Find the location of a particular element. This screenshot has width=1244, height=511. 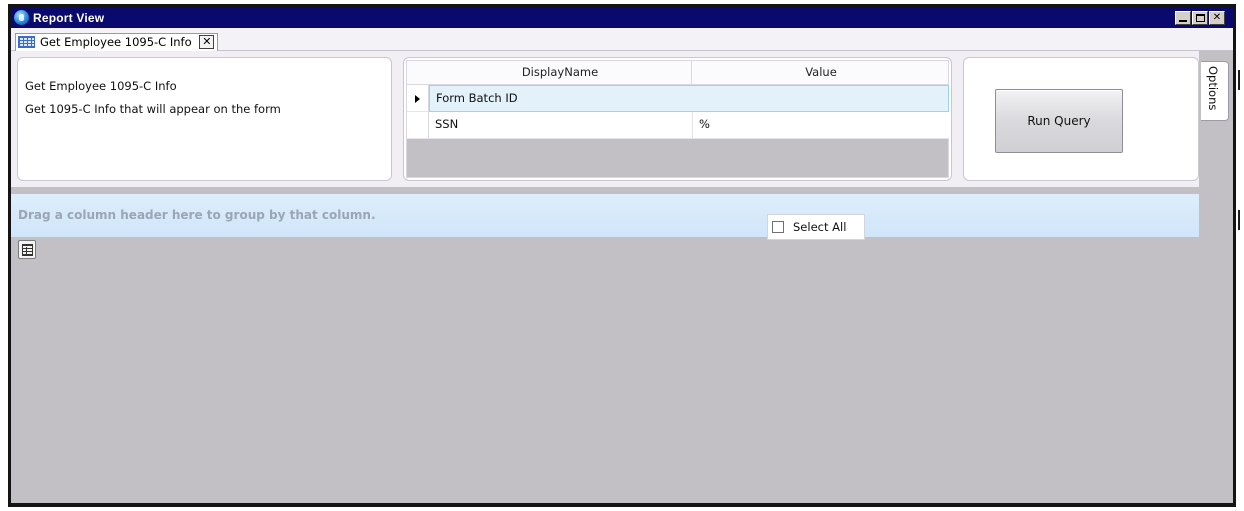

options-tab: Options is located at coordinates (1215, 91).